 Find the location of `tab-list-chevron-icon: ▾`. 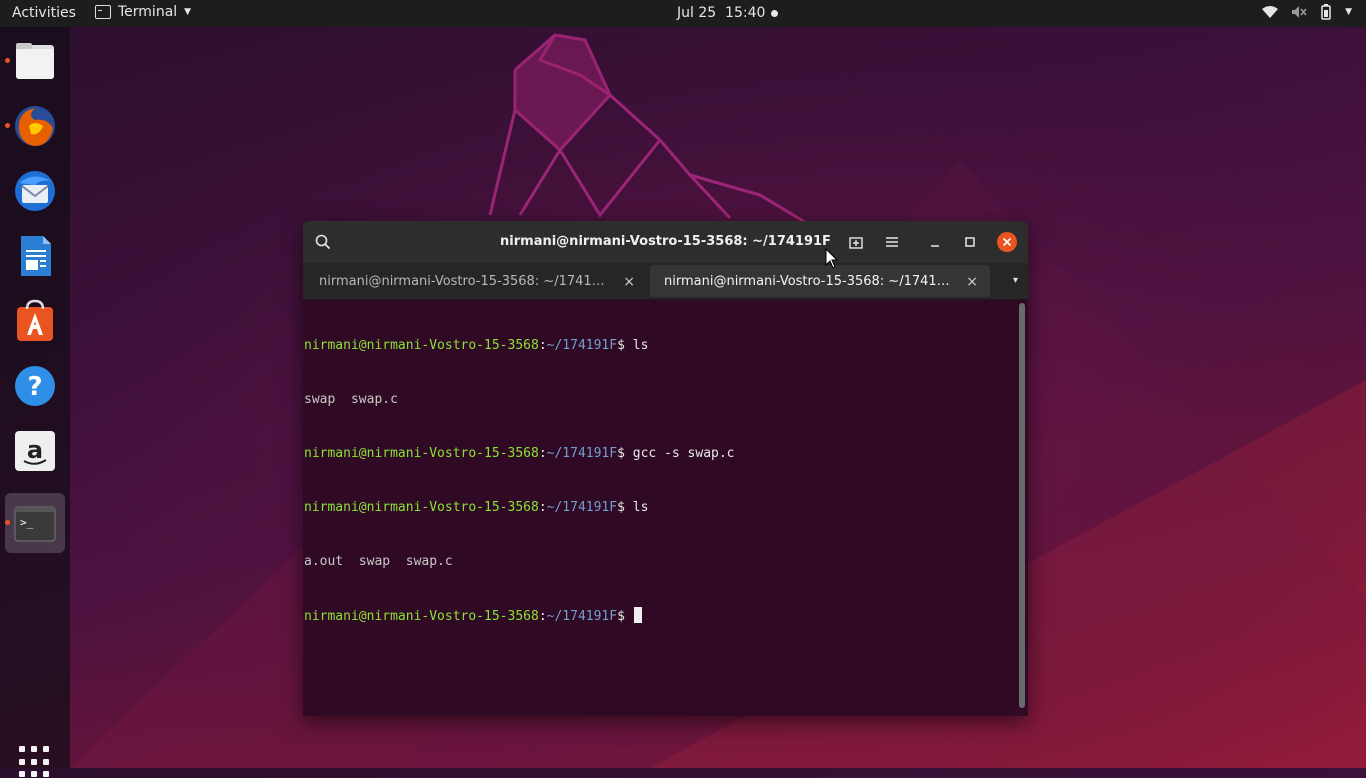

tab-list-chevron-icon: ▾ is located at coordinates (1015, 280).